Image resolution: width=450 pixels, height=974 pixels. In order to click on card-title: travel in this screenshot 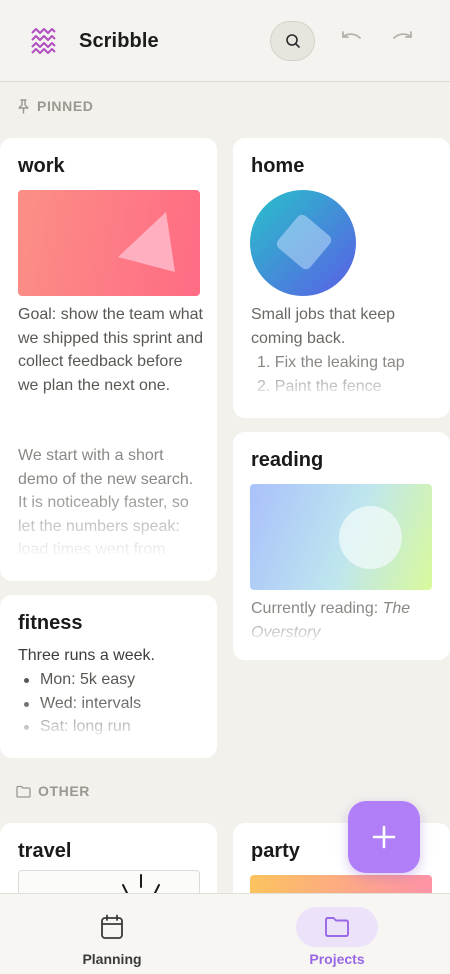, I will do `click(45, 851)`.